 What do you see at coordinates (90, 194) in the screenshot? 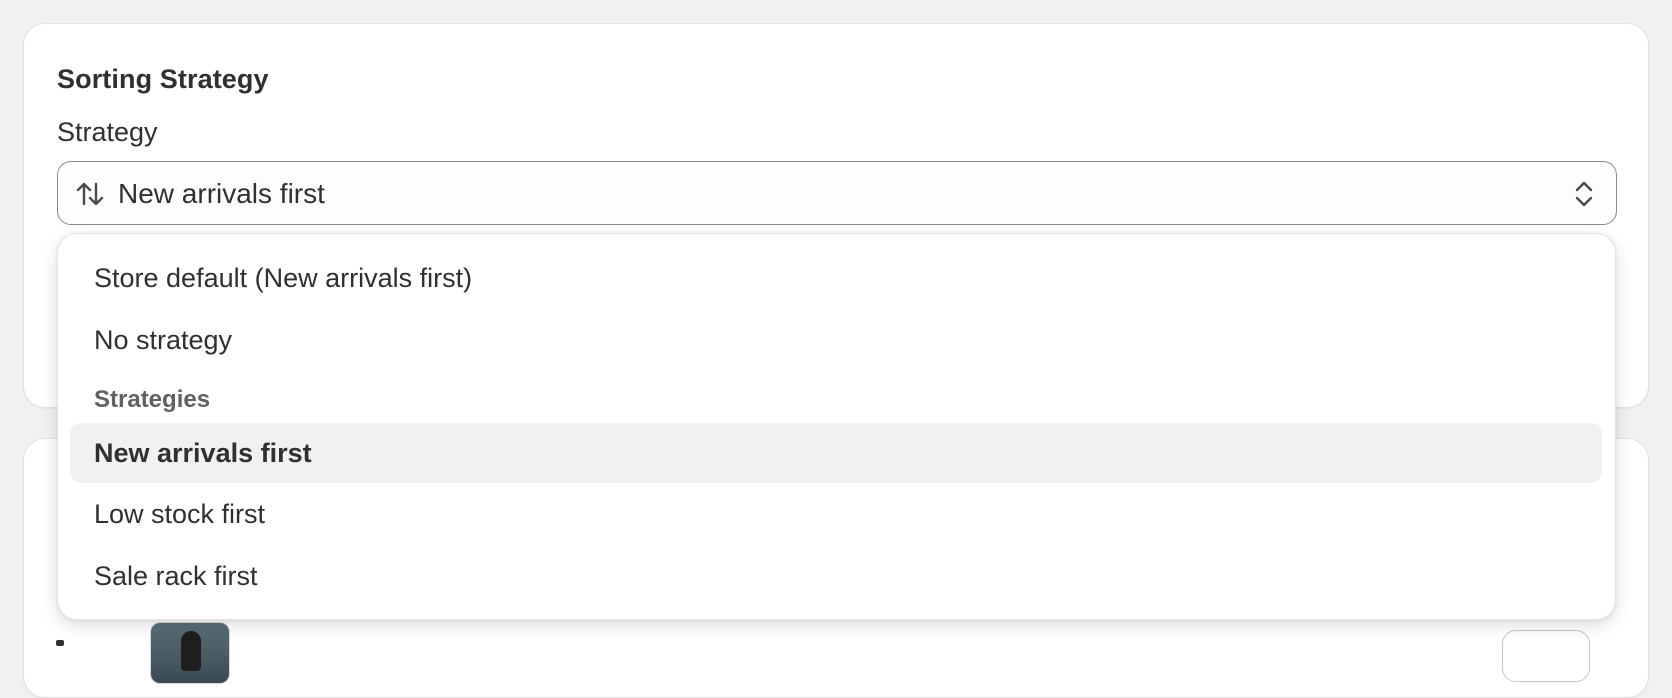
I see `sort-arrows-icon` at bounding box center [90, 194].